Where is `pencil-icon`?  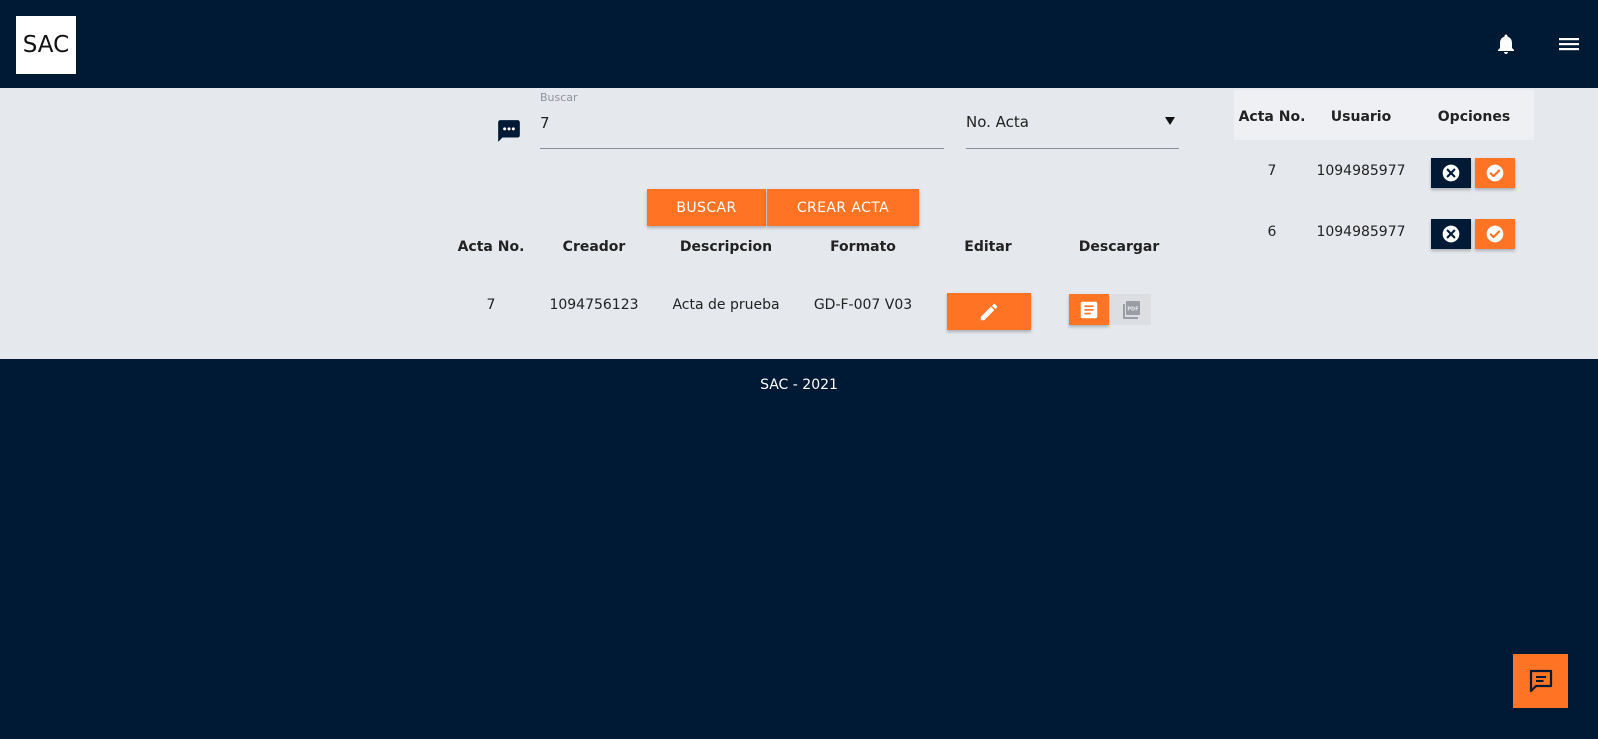
pencil-icon is located at coordinates (989, 311).